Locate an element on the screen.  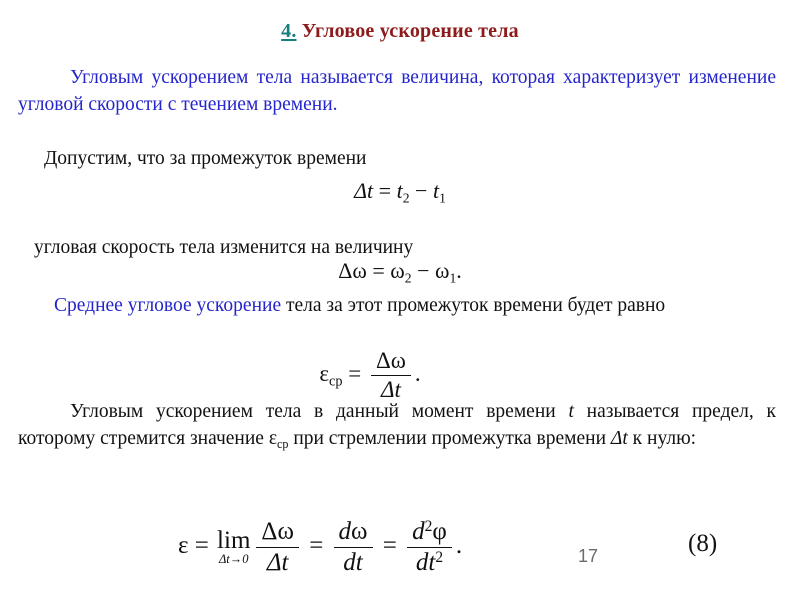
equation-instant-fraction-2: dω dt is located at coordinates (353, 547).